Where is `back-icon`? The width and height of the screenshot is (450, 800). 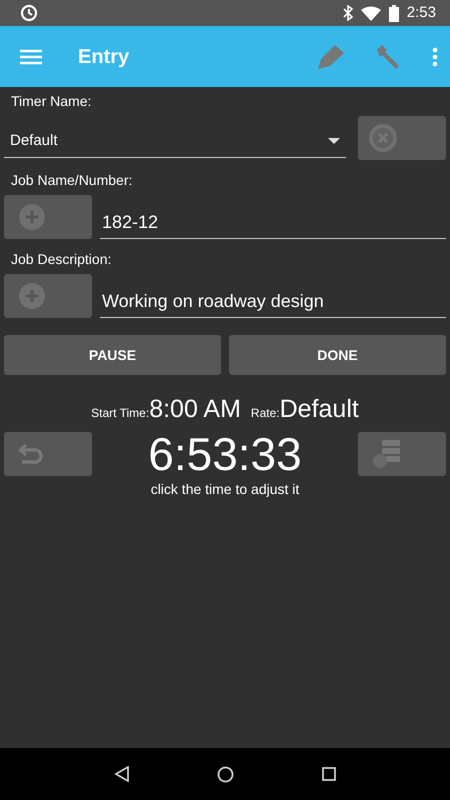 back-icon is located at coordinates (122, 774).